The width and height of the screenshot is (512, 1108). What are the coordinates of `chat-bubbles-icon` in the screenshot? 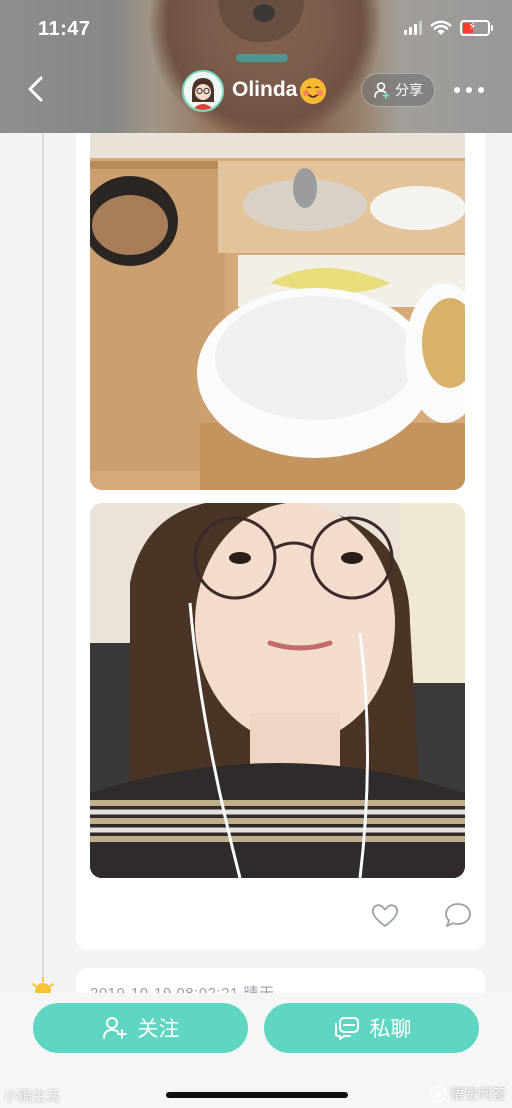 It's located at (346, 1028).